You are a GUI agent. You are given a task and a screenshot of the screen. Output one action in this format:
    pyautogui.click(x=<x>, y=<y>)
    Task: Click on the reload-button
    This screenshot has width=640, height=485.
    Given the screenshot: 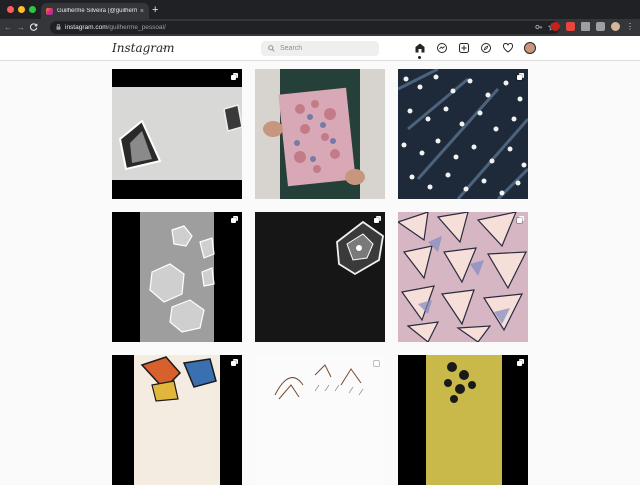 What is the action you would take?
    pyautogui.click(x=34, y=28)
    